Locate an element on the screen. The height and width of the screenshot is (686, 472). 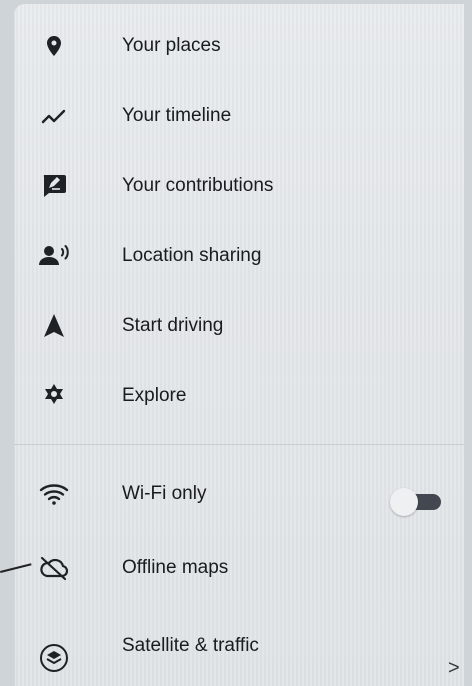
navigation-arrow-icon is located at coordinates (54, 326).